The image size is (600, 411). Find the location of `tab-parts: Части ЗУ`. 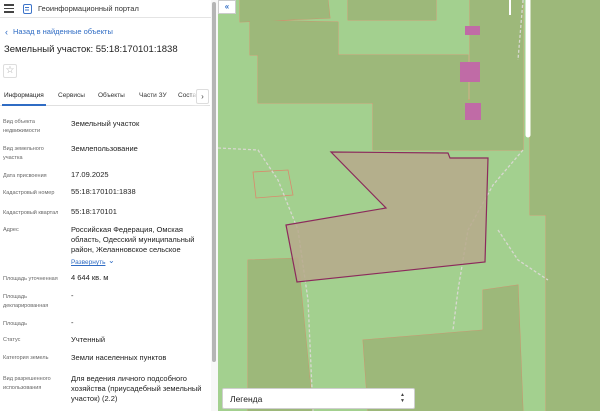

tab-parts: Части ЗУ is located at coordinates (153, 95).